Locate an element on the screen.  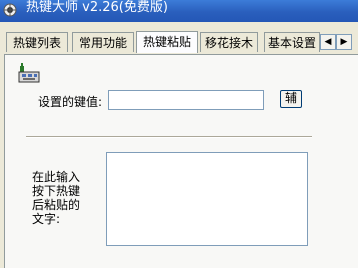
tab-scroll-right-button: ▶ is located at coordinates (344, 42).